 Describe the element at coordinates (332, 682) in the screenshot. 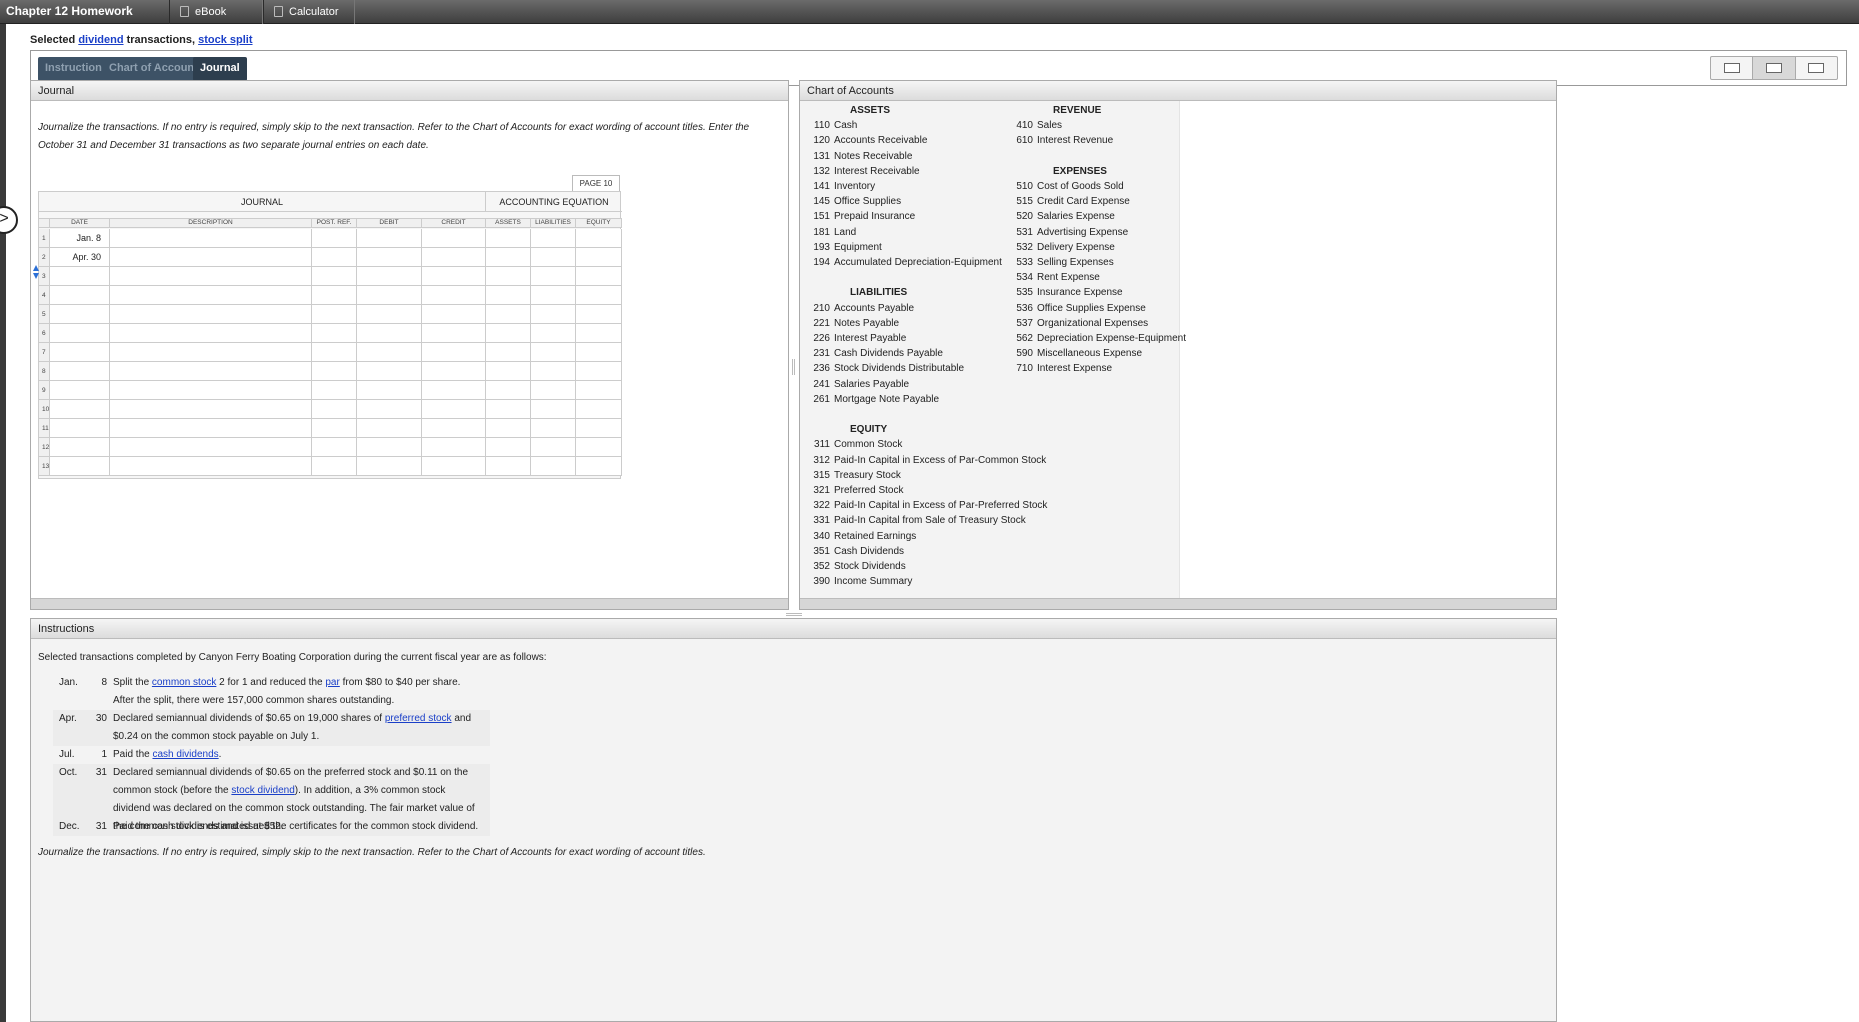

I see `glossary-link: par` at that location.